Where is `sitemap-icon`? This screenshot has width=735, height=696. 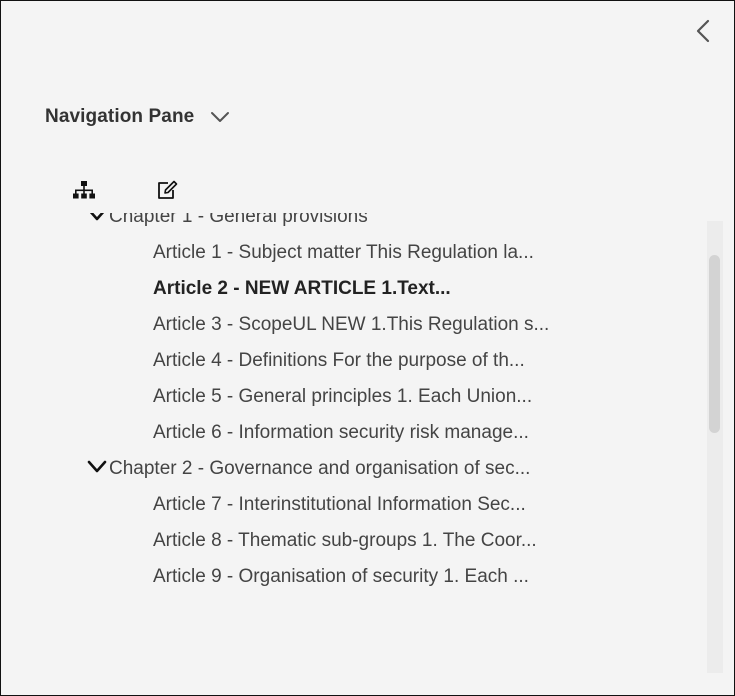 sitemap-icon is located at coordinates (84, 190).